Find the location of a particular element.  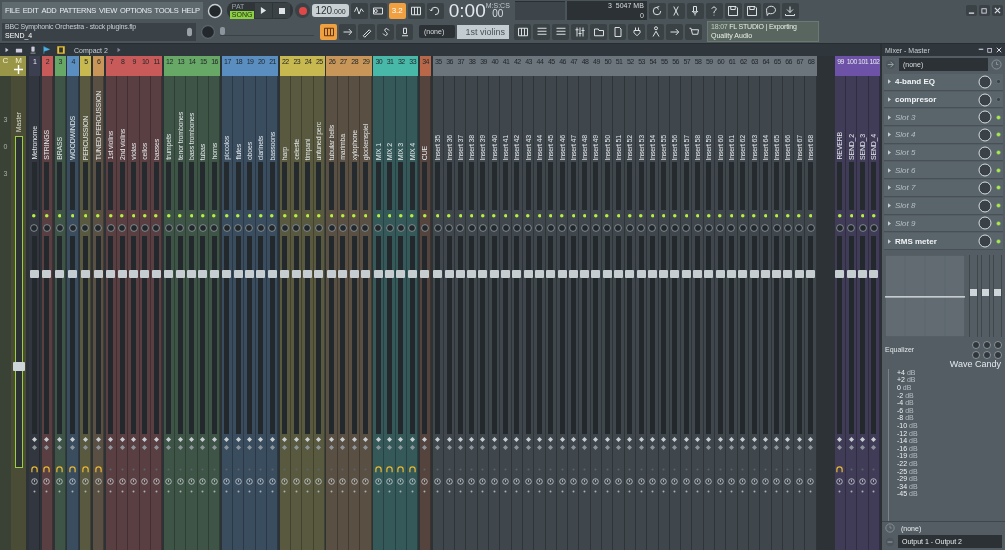

track-number: M is located at coordinates (18, 60).